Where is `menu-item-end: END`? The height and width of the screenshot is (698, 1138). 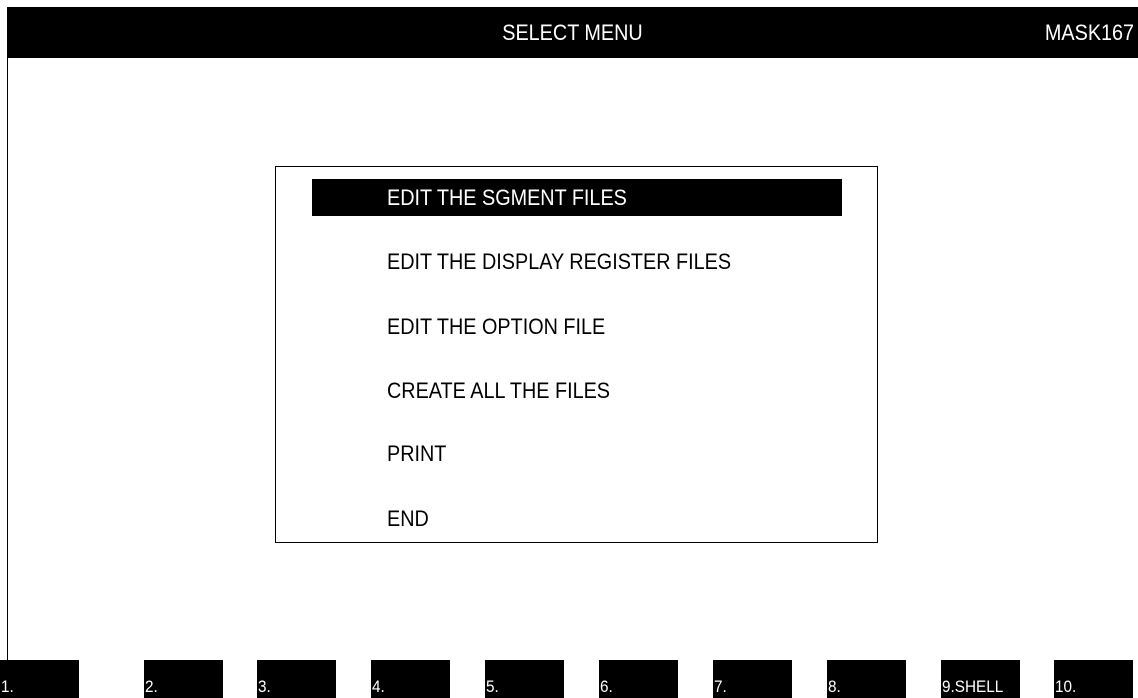 menu-item-end: END is located at coordinates (577, 518).